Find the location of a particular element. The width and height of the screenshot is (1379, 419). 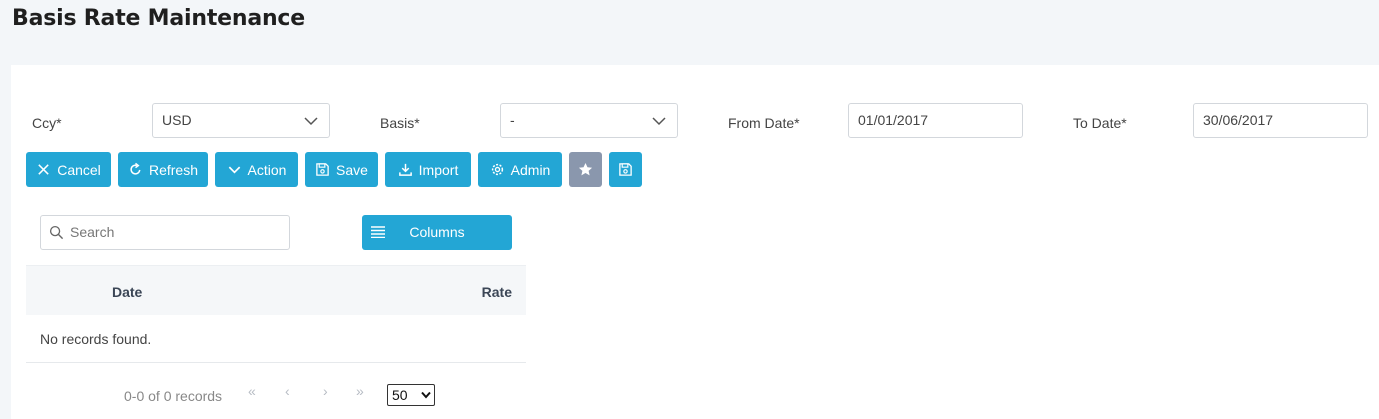

list-icon is located at coordinates (378, 232).